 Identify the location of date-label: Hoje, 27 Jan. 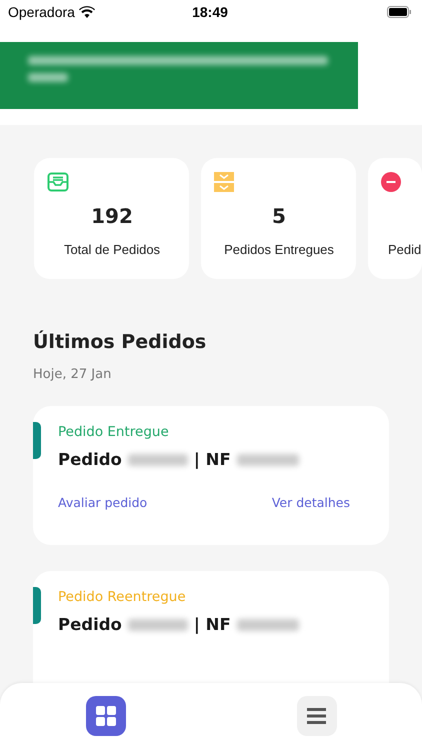
(72, 374).